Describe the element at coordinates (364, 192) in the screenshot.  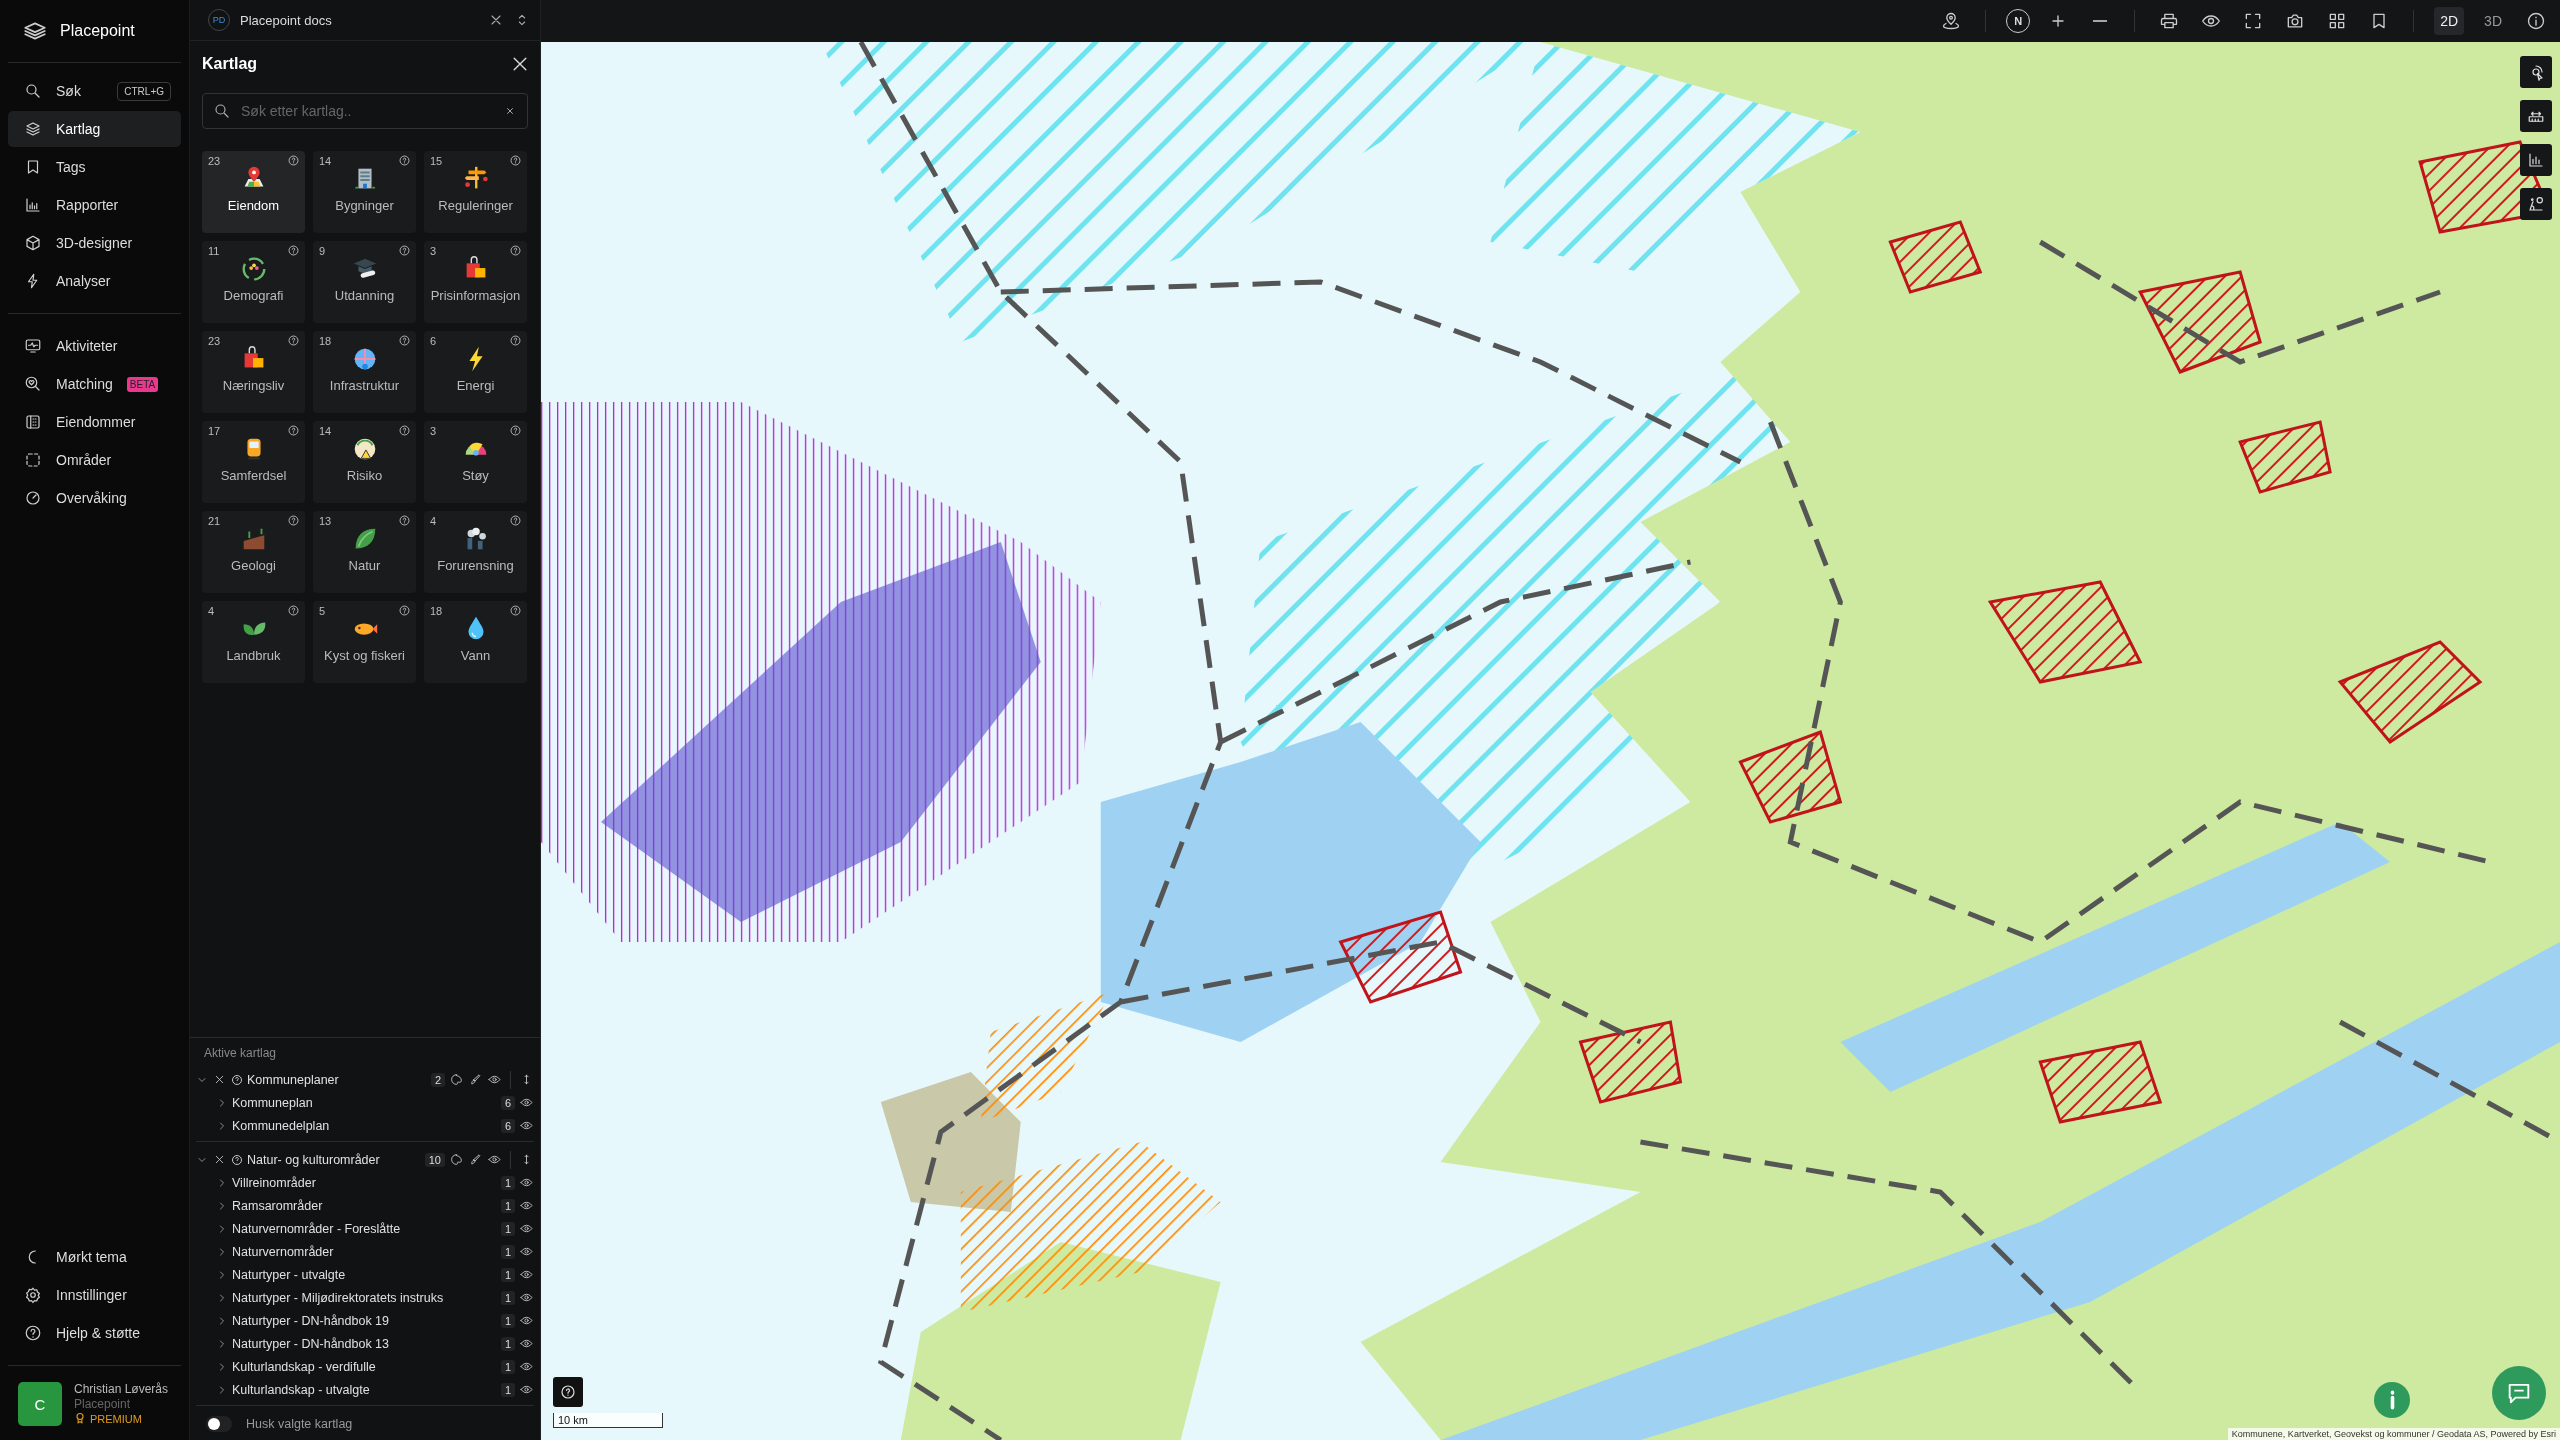
I see `category-card: 14 Bygninger` at that location.